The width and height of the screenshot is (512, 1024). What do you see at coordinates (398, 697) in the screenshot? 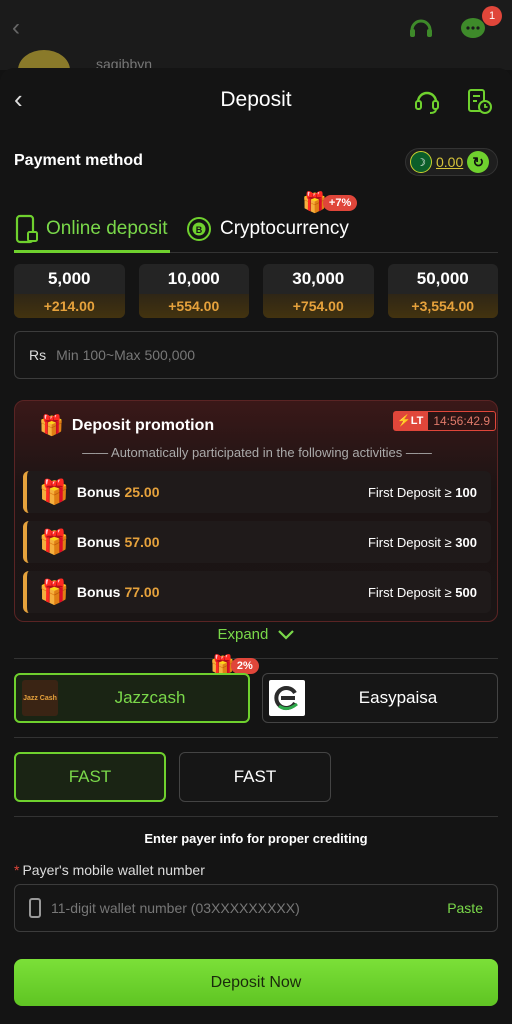
I see `channel-name: Easypaisa` at bounding box center [398, 697].